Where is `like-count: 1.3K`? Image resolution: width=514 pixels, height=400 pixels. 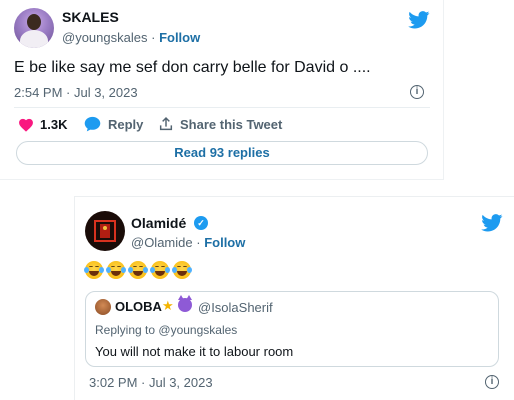 like-count: 1.3K is located at coordinates (54, 124).